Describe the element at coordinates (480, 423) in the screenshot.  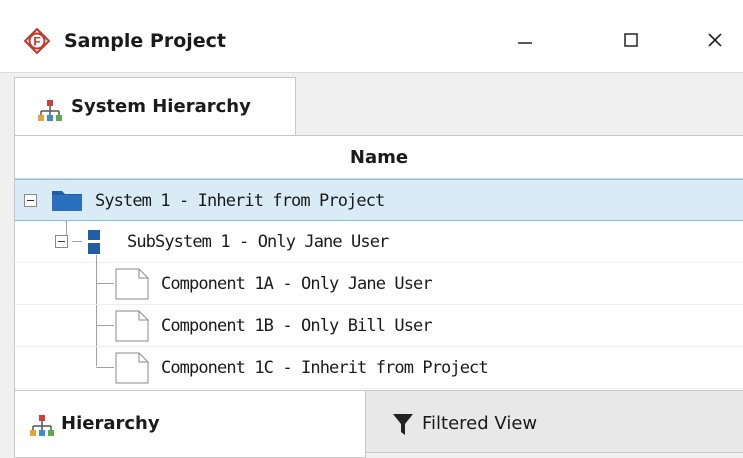
I see `tab-label: Filtered View` at that location.